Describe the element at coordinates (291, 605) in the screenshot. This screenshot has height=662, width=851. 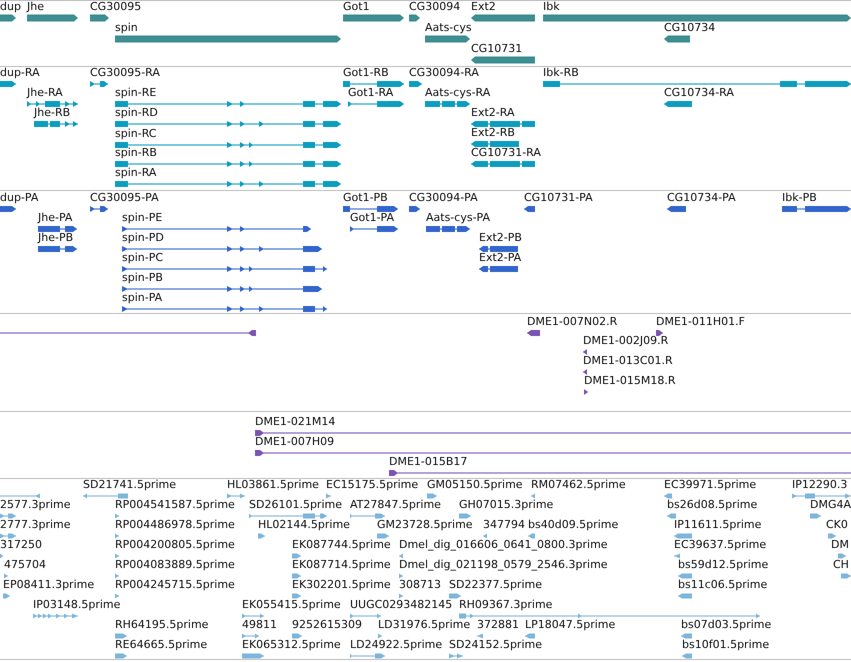
I see `feature-label: EK055415.5prime` at that location.